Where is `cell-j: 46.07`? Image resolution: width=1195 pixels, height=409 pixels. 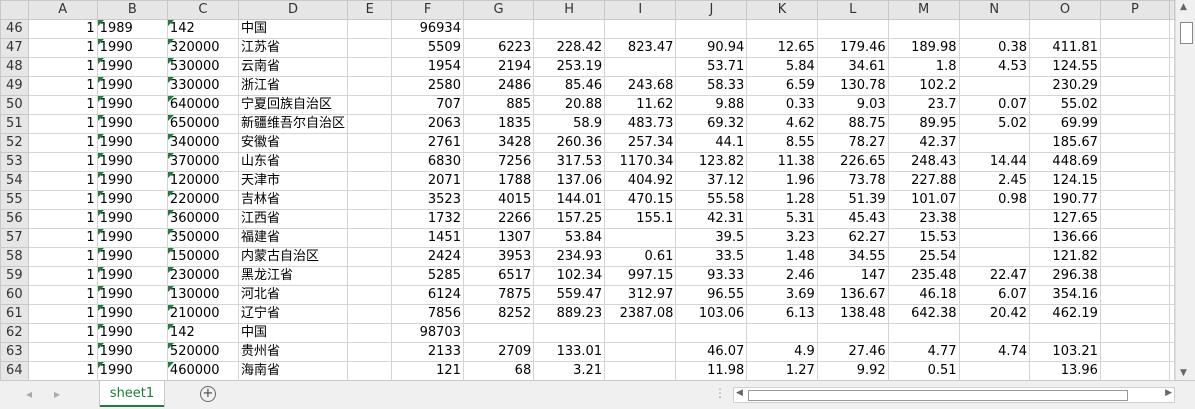 cell-j: 46.07 is located at coordinates (711, 352).